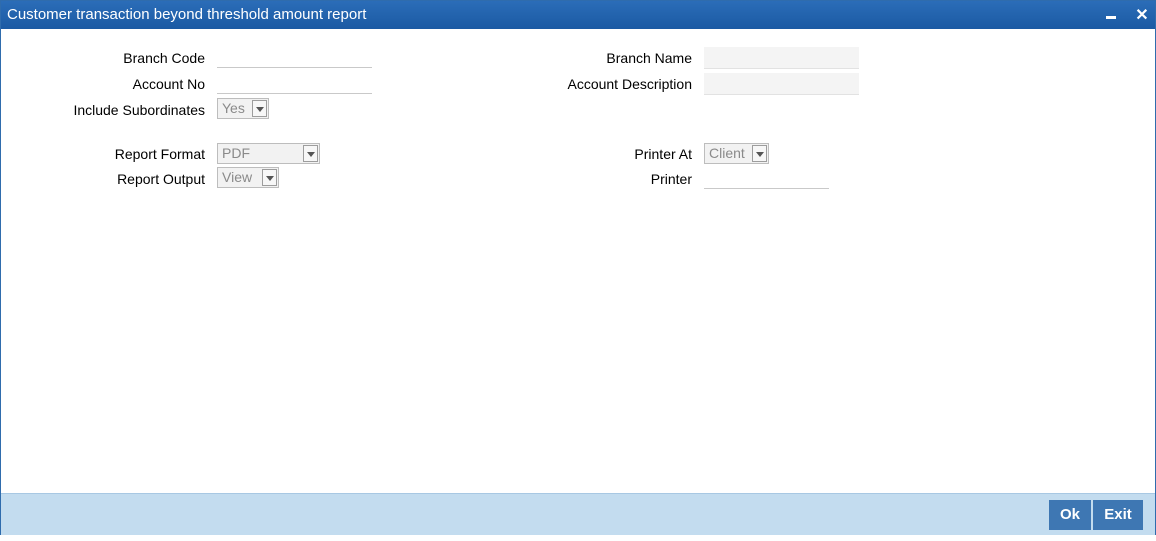 This screenshot has width=1156, height=541. I want to click on close-button: ✕, so click(1142, 15).